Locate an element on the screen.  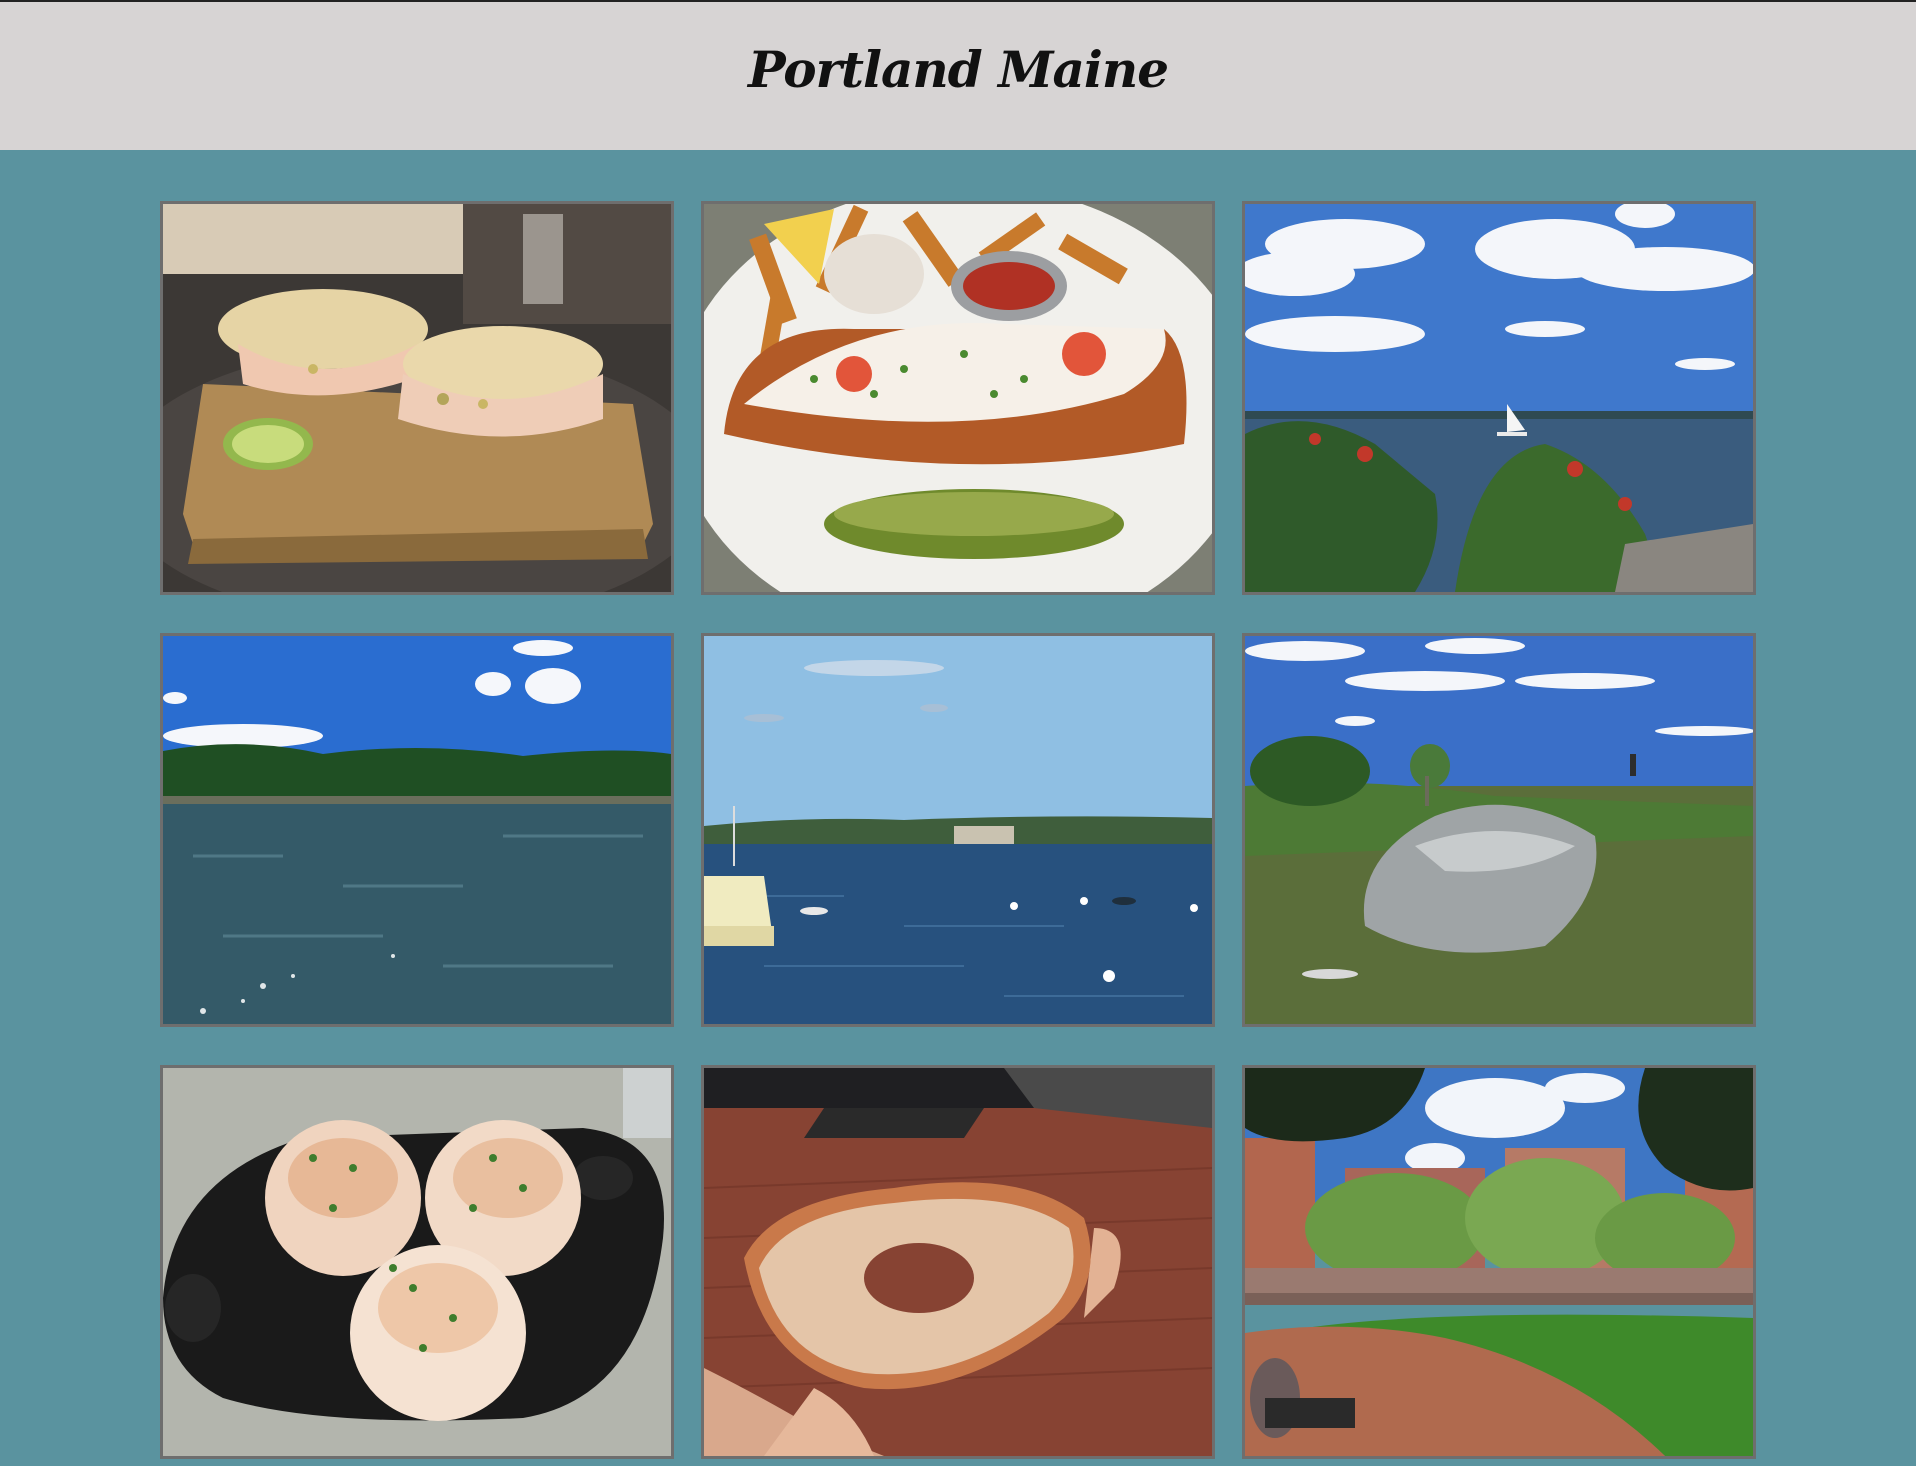
photo-donut-hand is located at coordinates (958, 1262).